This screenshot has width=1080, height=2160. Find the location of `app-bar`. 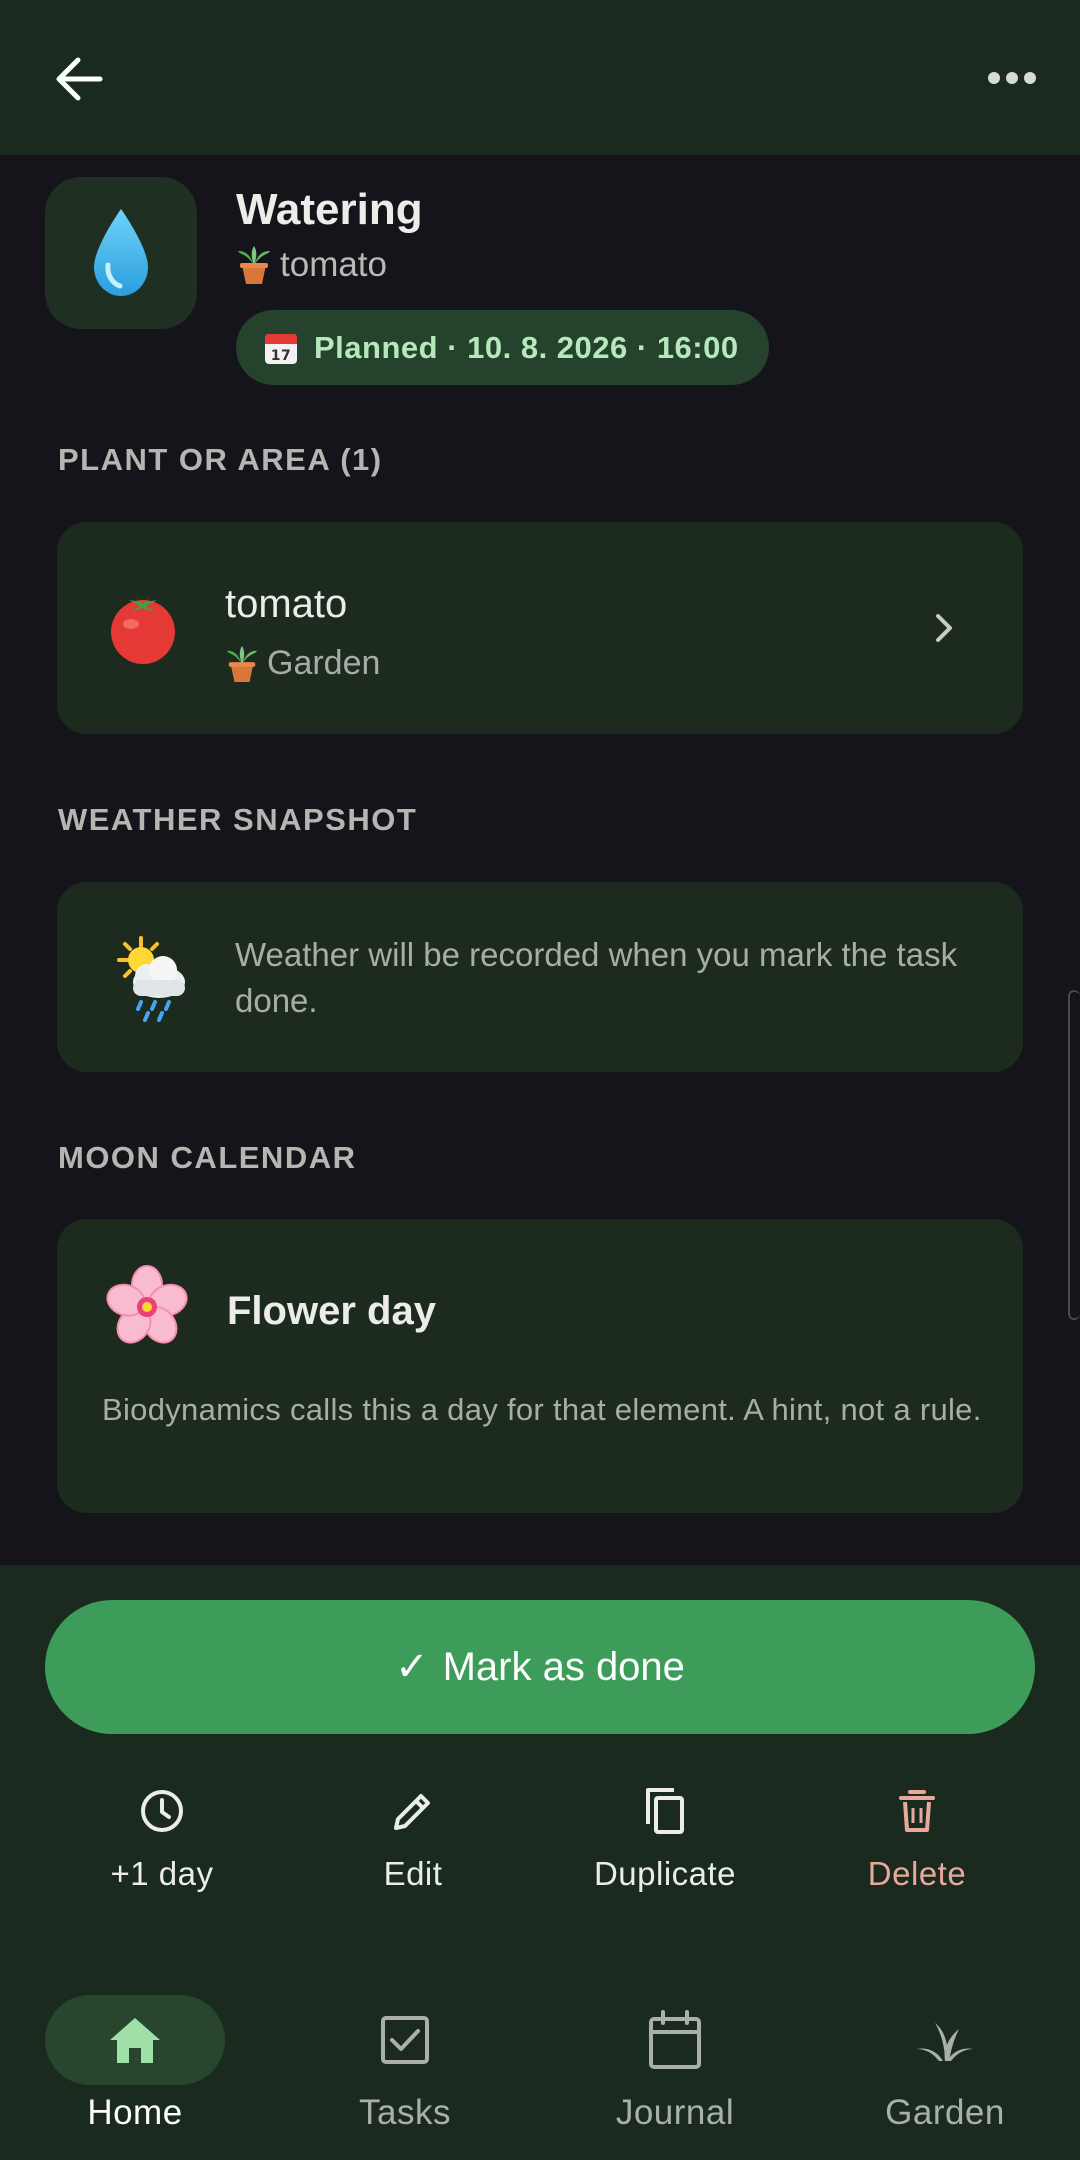

app-bar is located at coordinates (540, 77).